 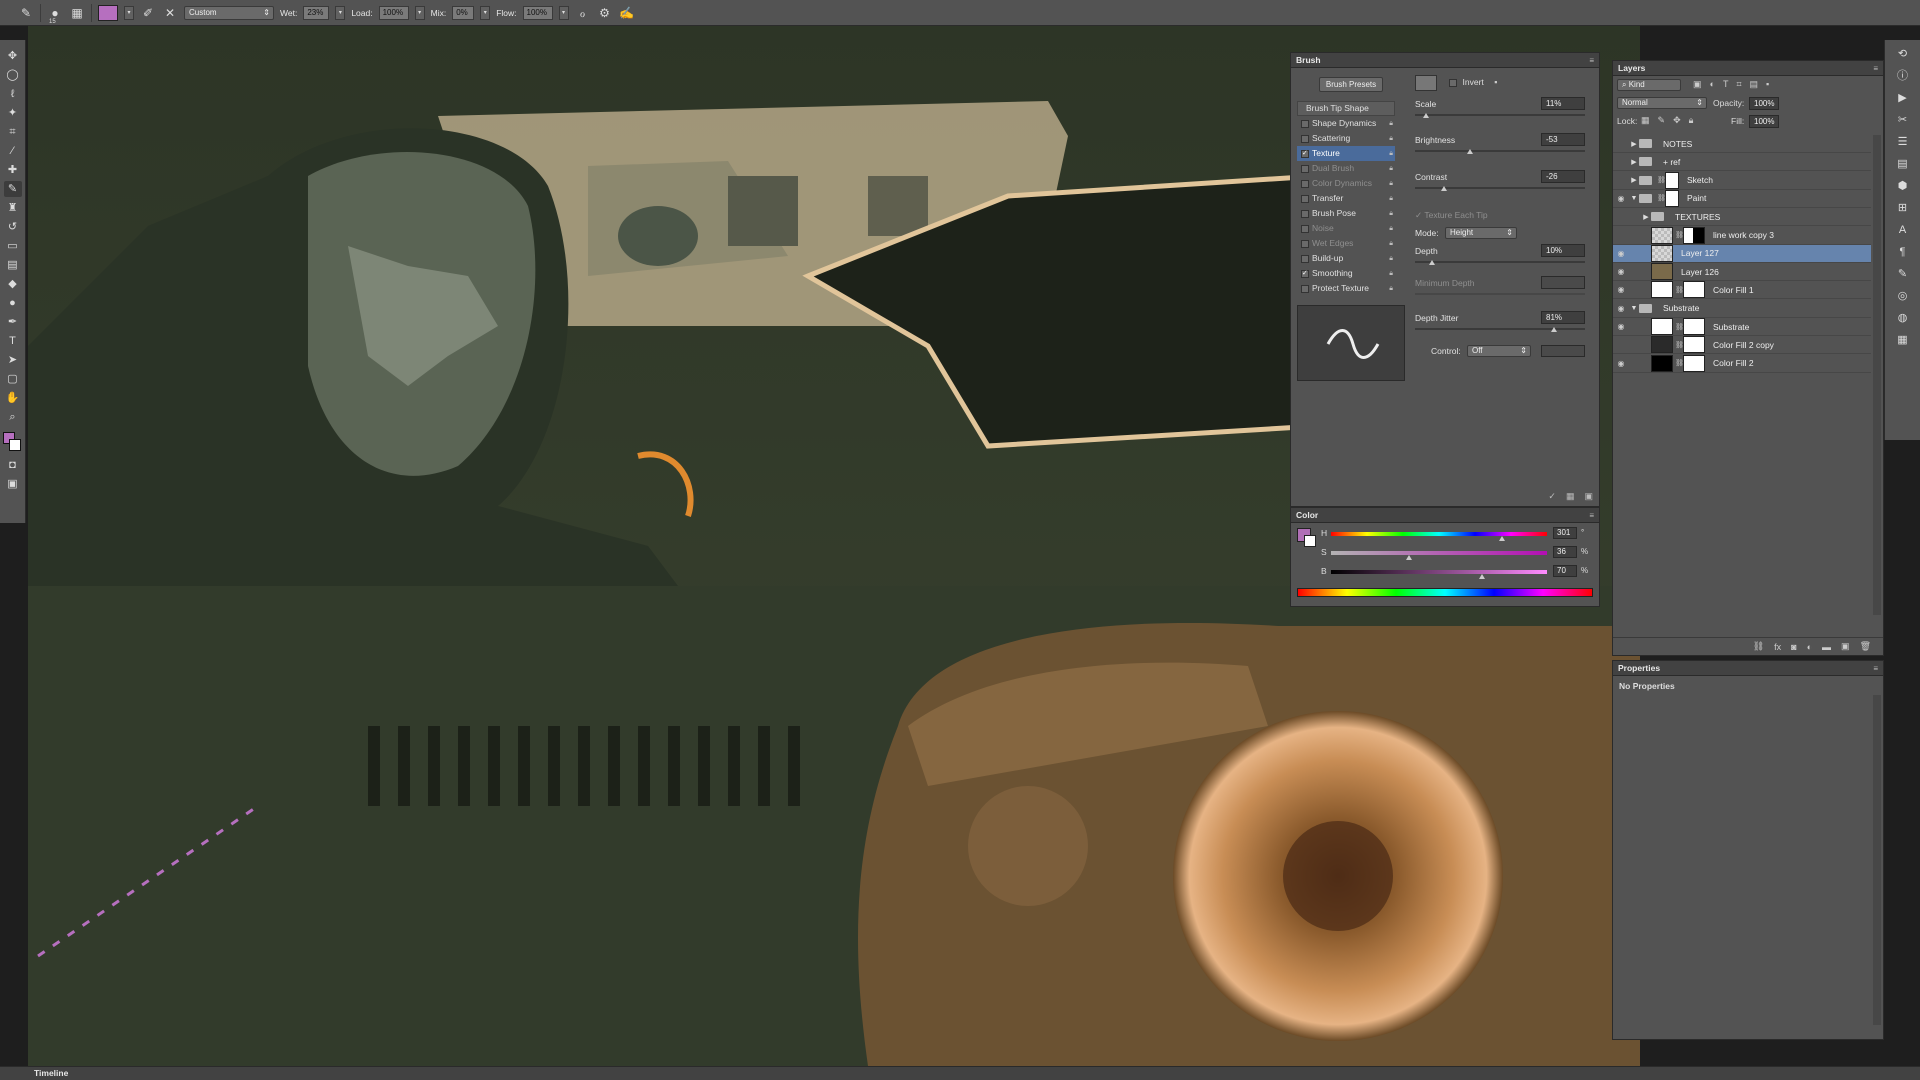 I want to click on layer-row: ▶ NOTES, so click(x=1742, y=144).